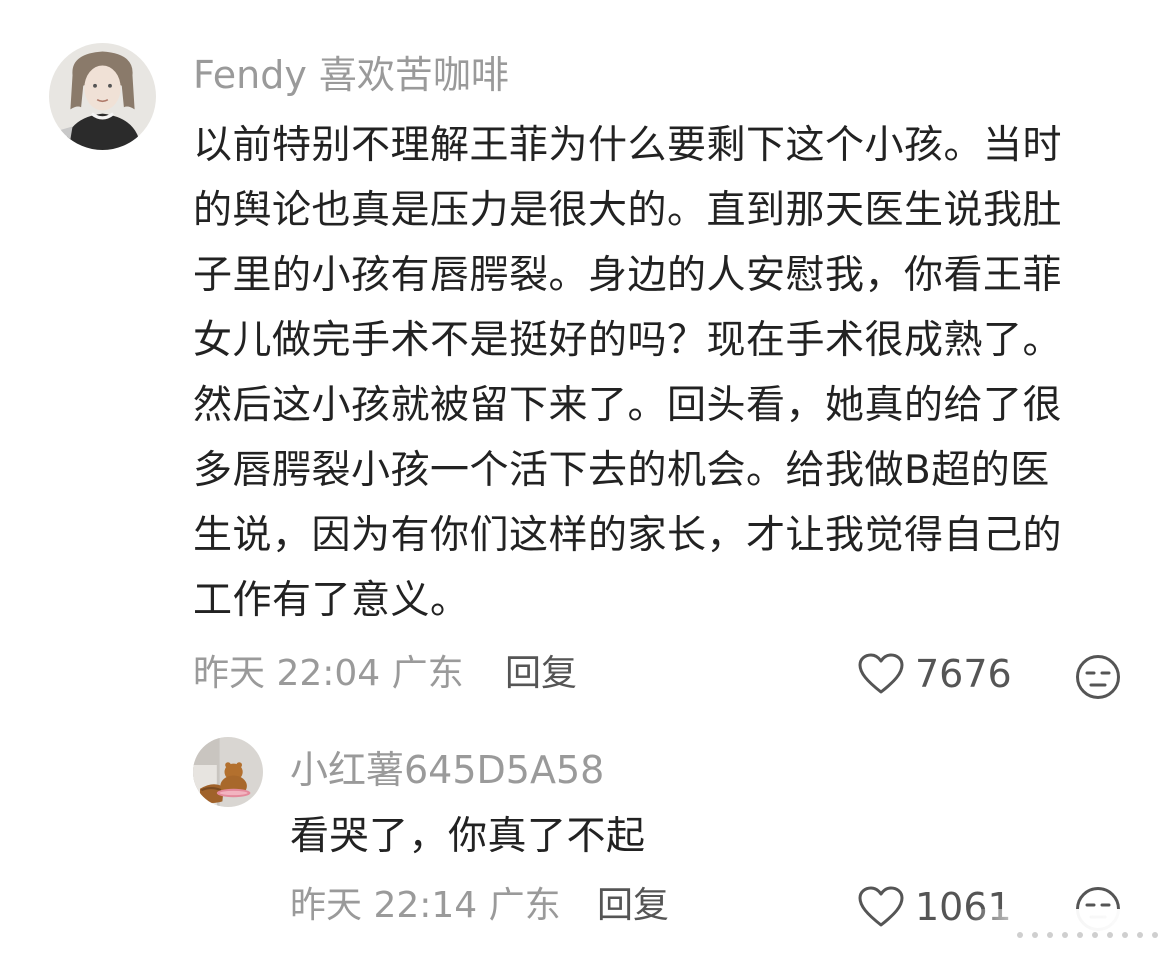 The width and height of the screenshot is (1170, 961). I want to click on comment-text: 看哭了，你真了不起, so click(468, 836).